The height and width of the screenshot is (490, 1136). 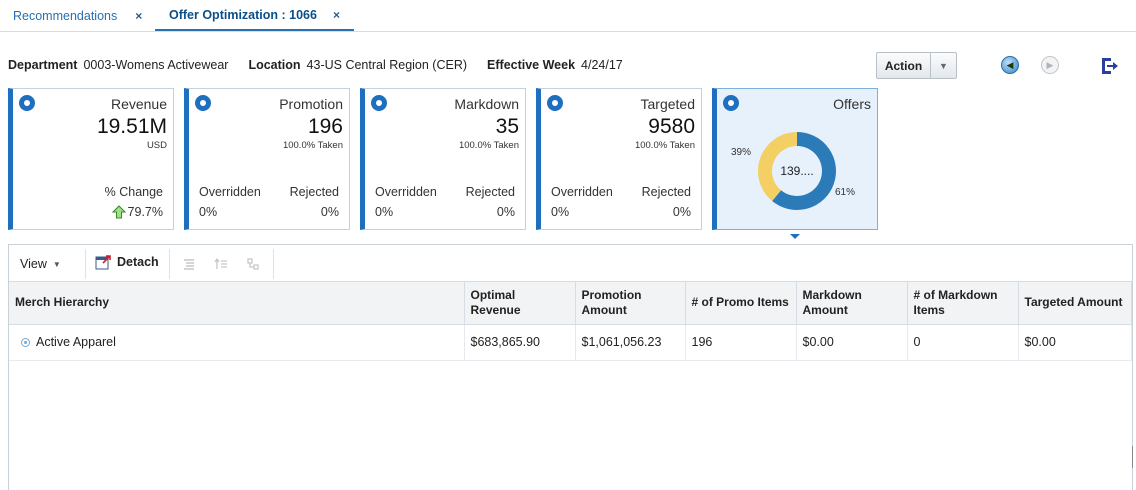 What do you see at coordinates (630, 342) in the screenshot?
I see `table-cell: $1,061,056.23` at bounding box center [630, 342].